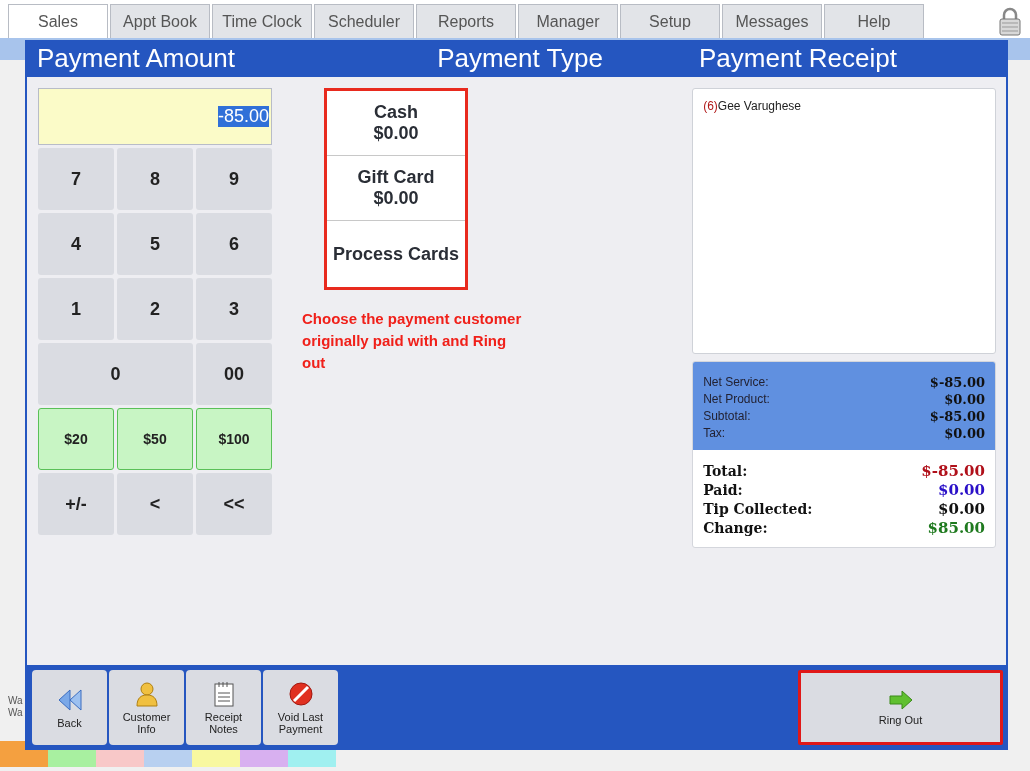 This screenshot has height=771, width=1030. Describe the element at coordinates (76, 504) in the screenshot. I see `keypad-key: +/-` at that location.